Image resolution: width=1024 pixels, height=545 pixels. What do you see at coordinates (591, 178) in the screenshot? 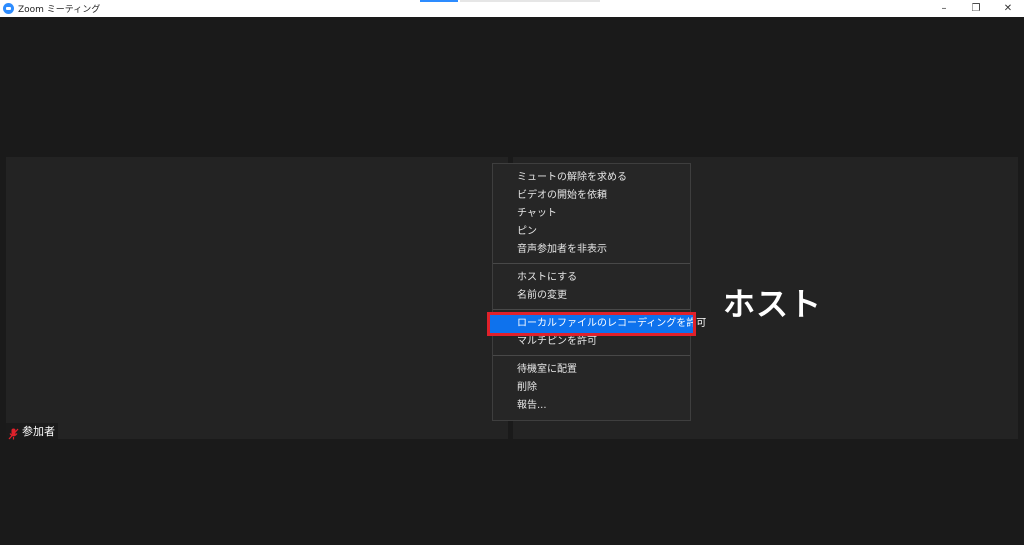
I see `menu-item-request-unmute: ミュートの解除を求める` at bounding box center [591, 178].